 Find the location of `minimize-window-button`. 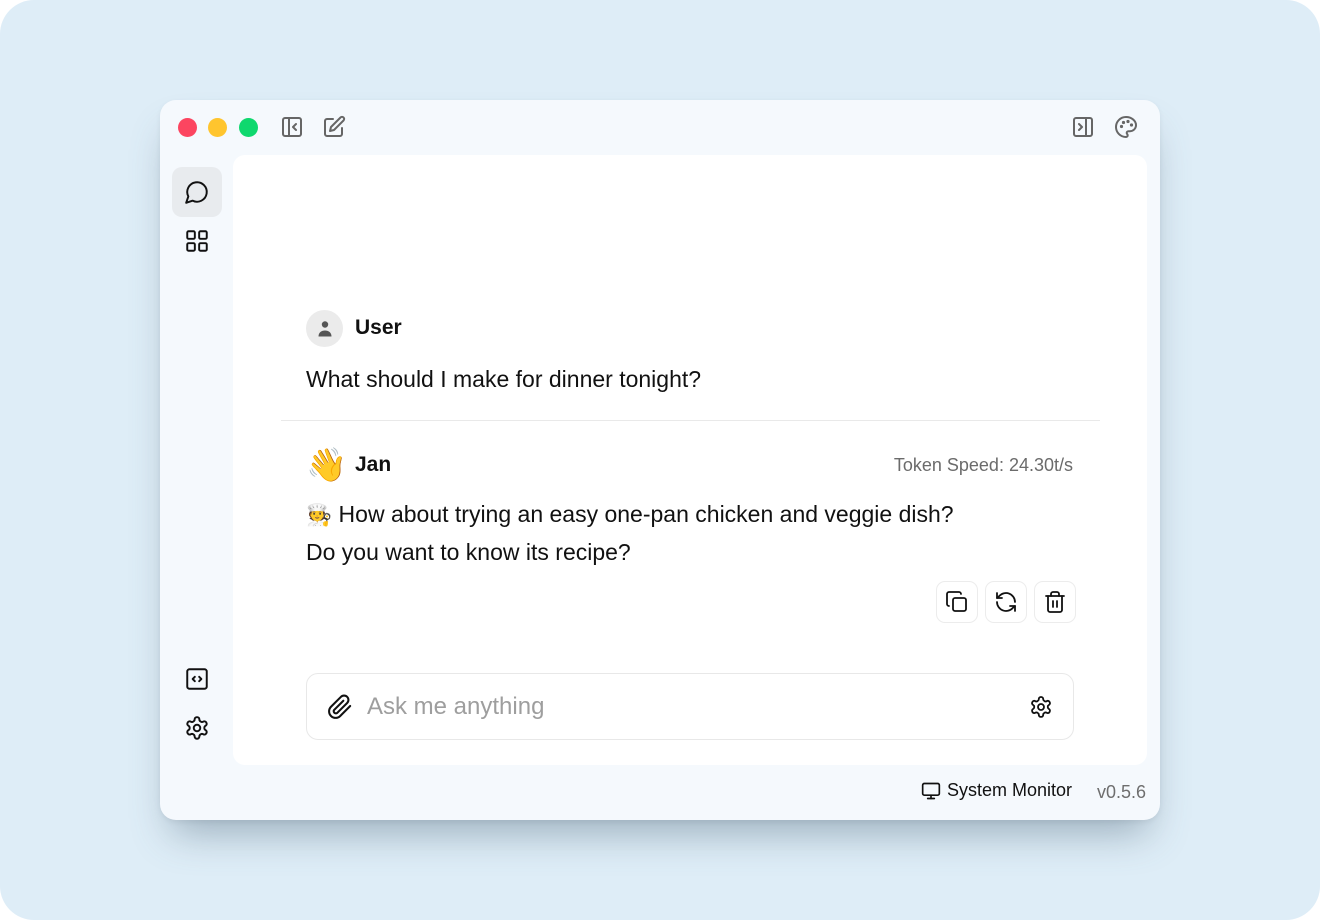

minimize-window-button is located at coordinates (217, 127).